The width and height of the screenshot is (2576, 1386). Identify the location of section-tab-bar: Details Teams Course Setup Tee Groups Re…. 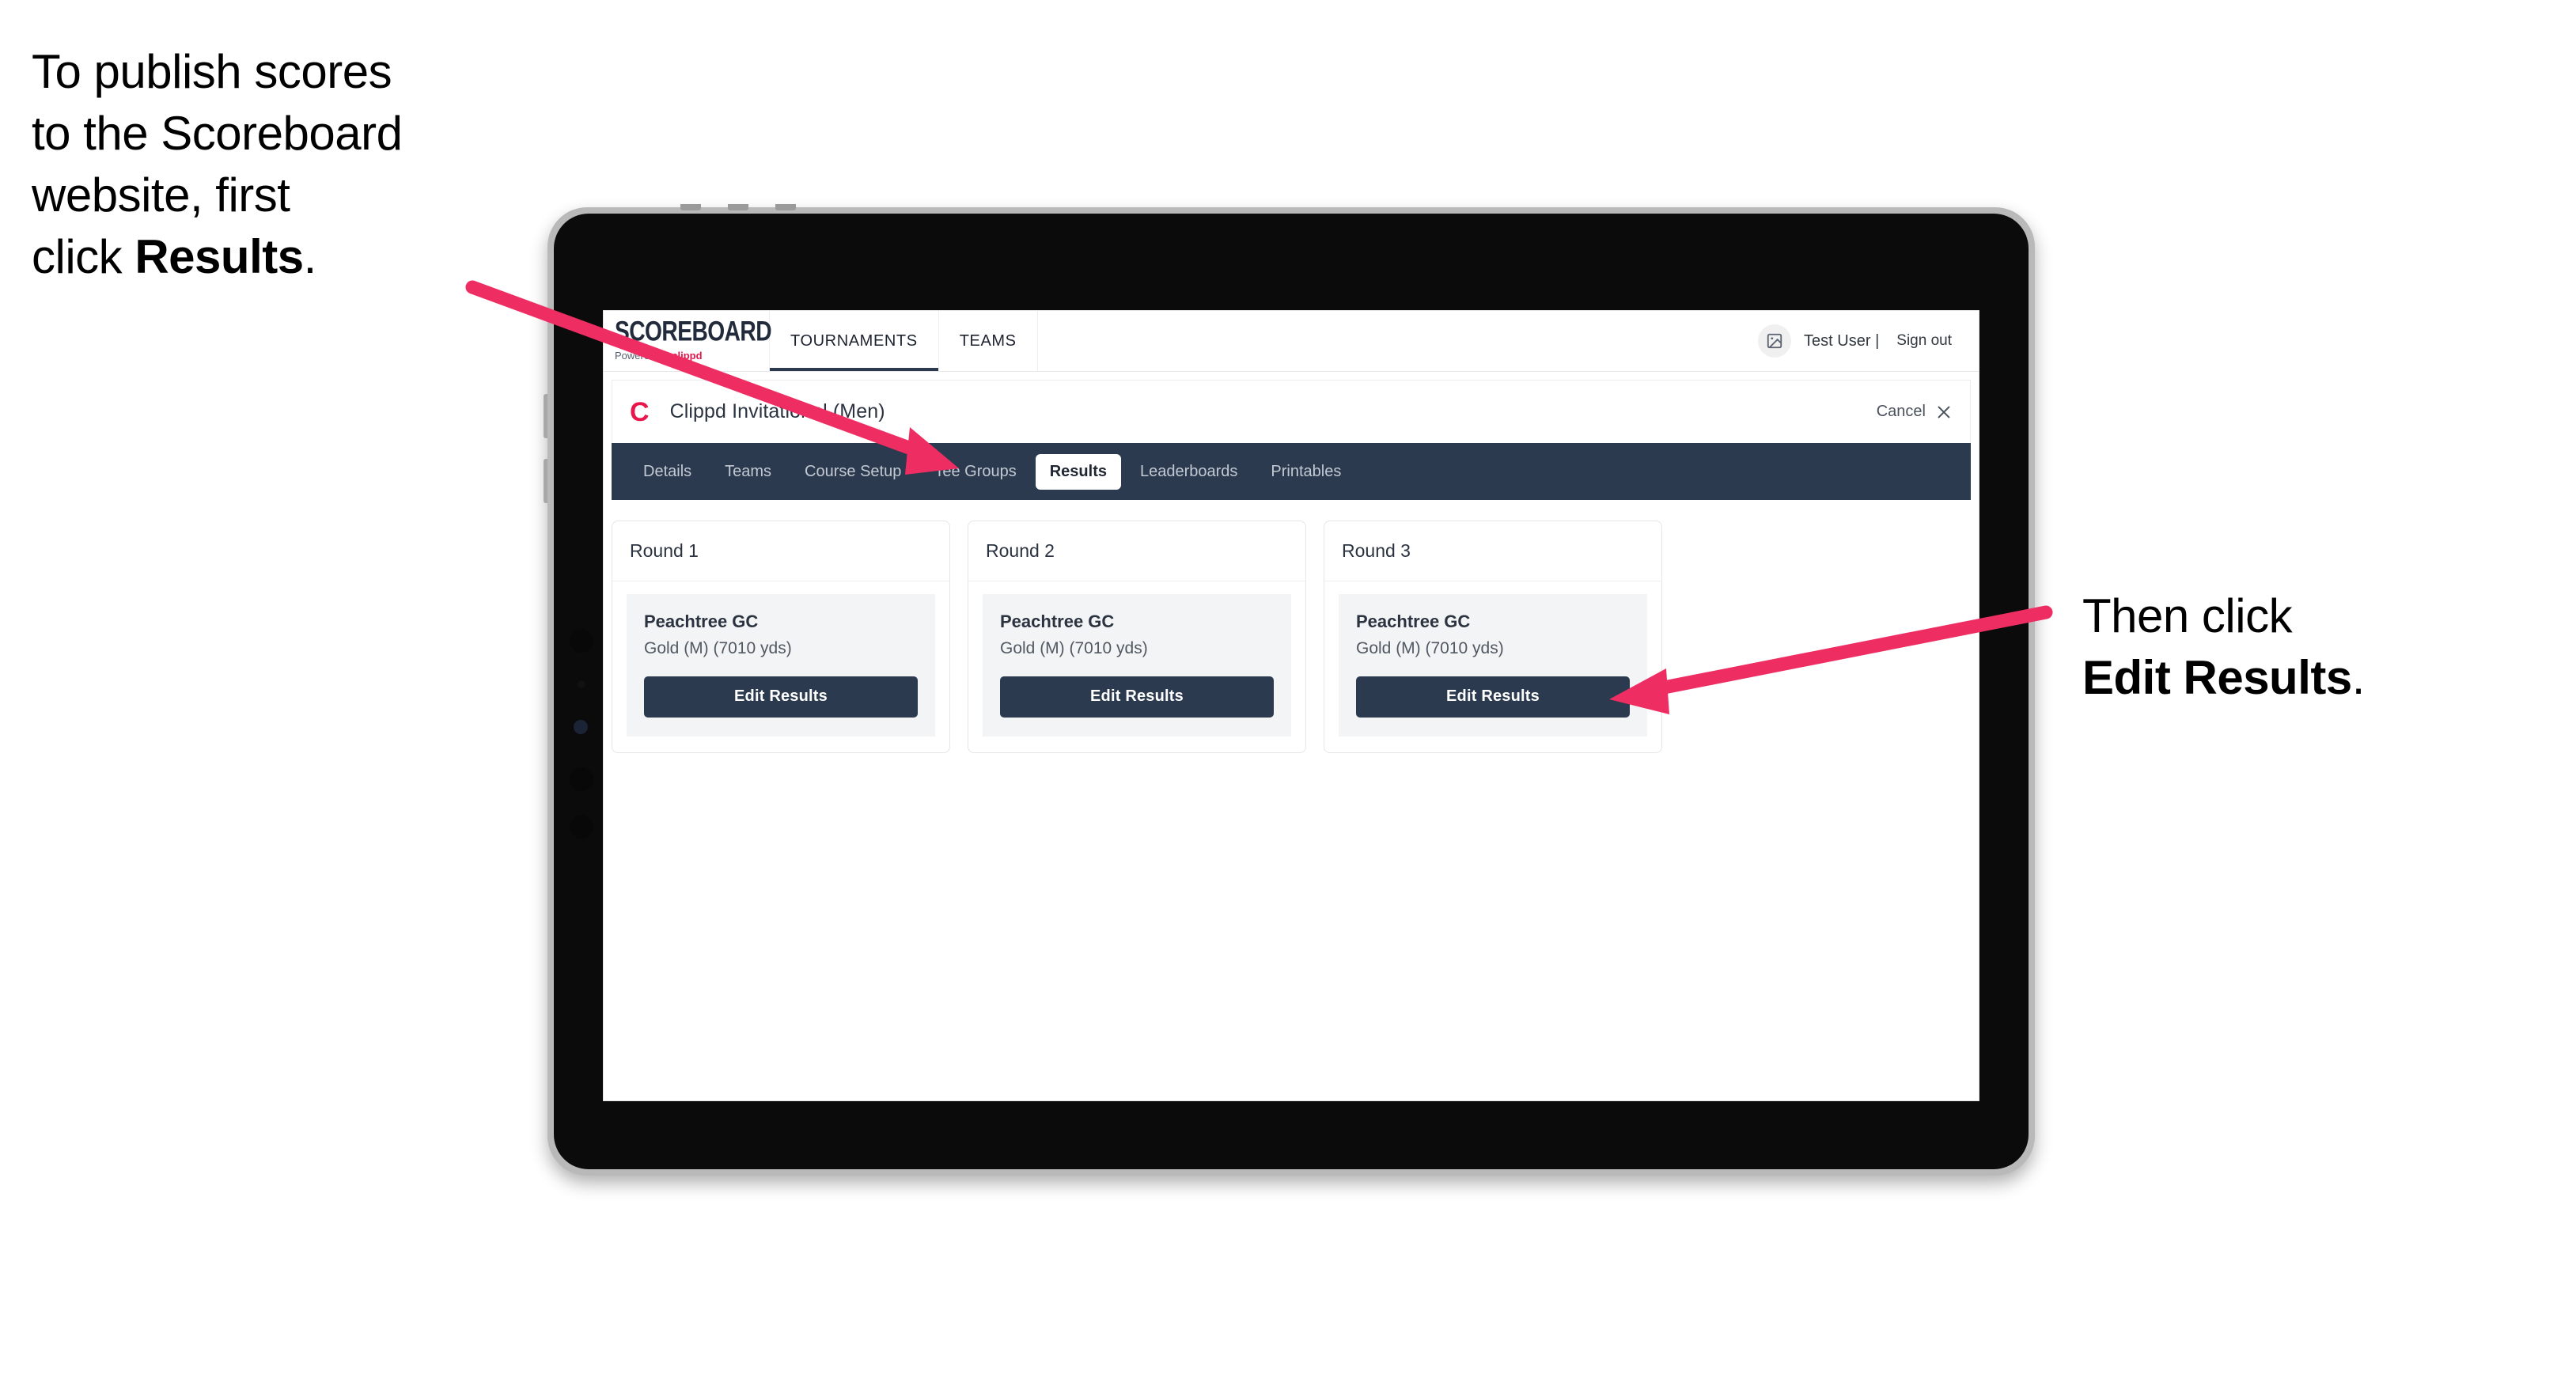
(1291, 472).